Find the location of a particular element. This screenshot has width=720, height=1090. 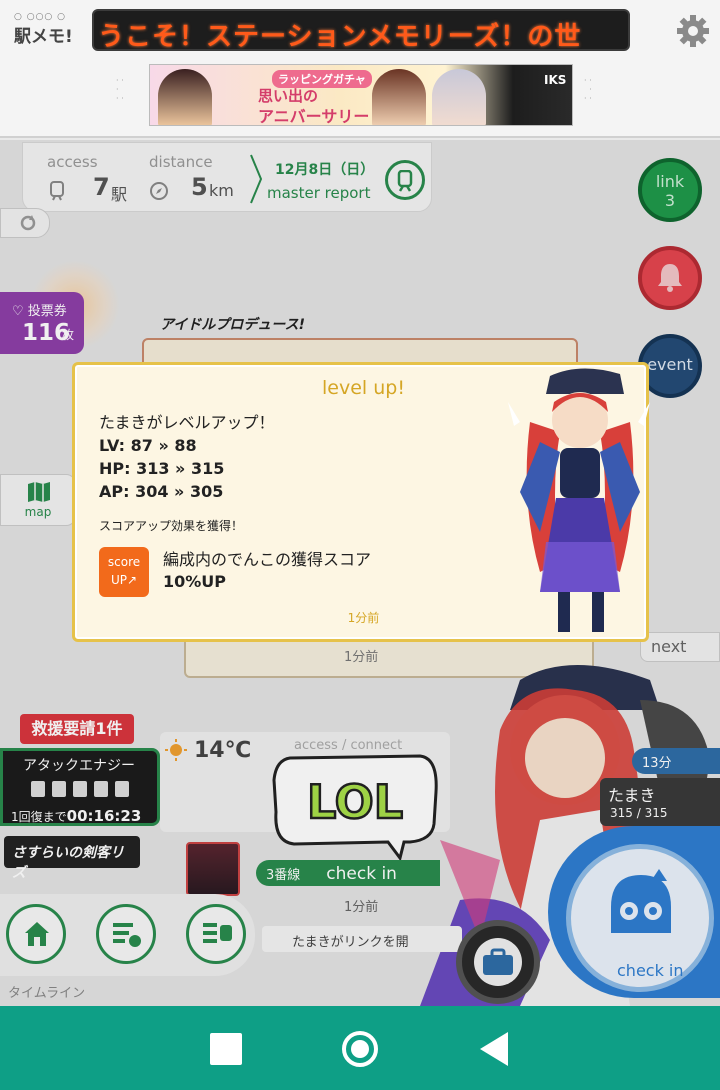

score-up-subtitle: スコアアップ効果を獲得！ is located at coordinates (171, 526).